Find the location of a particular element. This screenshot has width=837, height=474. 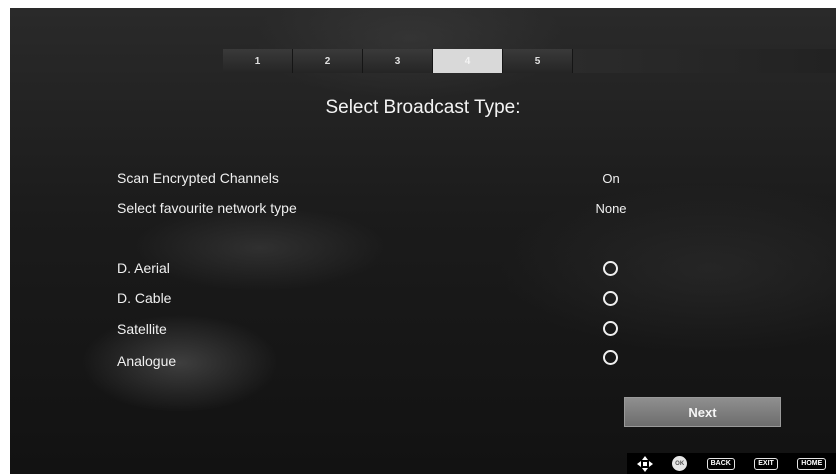

broadcast-option-cable-radio is located at coordinates (610, 298).